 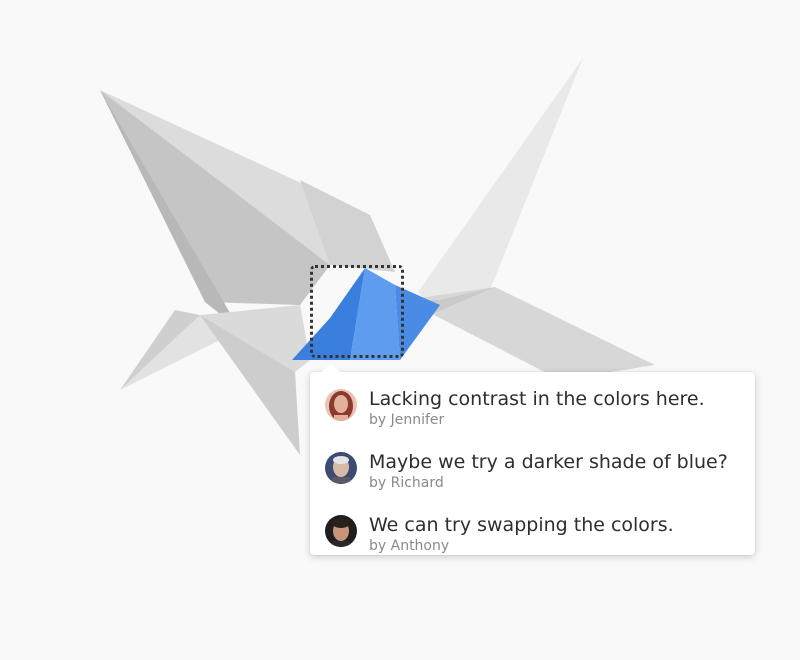 I want to click on comment-text: We can try swapping the colors., so click(x=521, y=525).